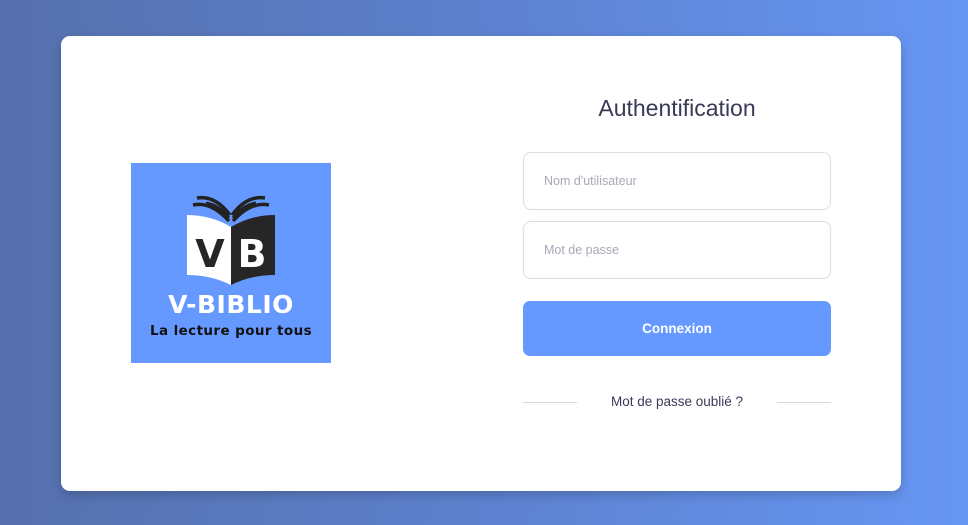 The height and width of the screenshot is (525, 968). Describe the element at coordinates (210, 254) in the screenshot. I see `svg-text: V` at that location.